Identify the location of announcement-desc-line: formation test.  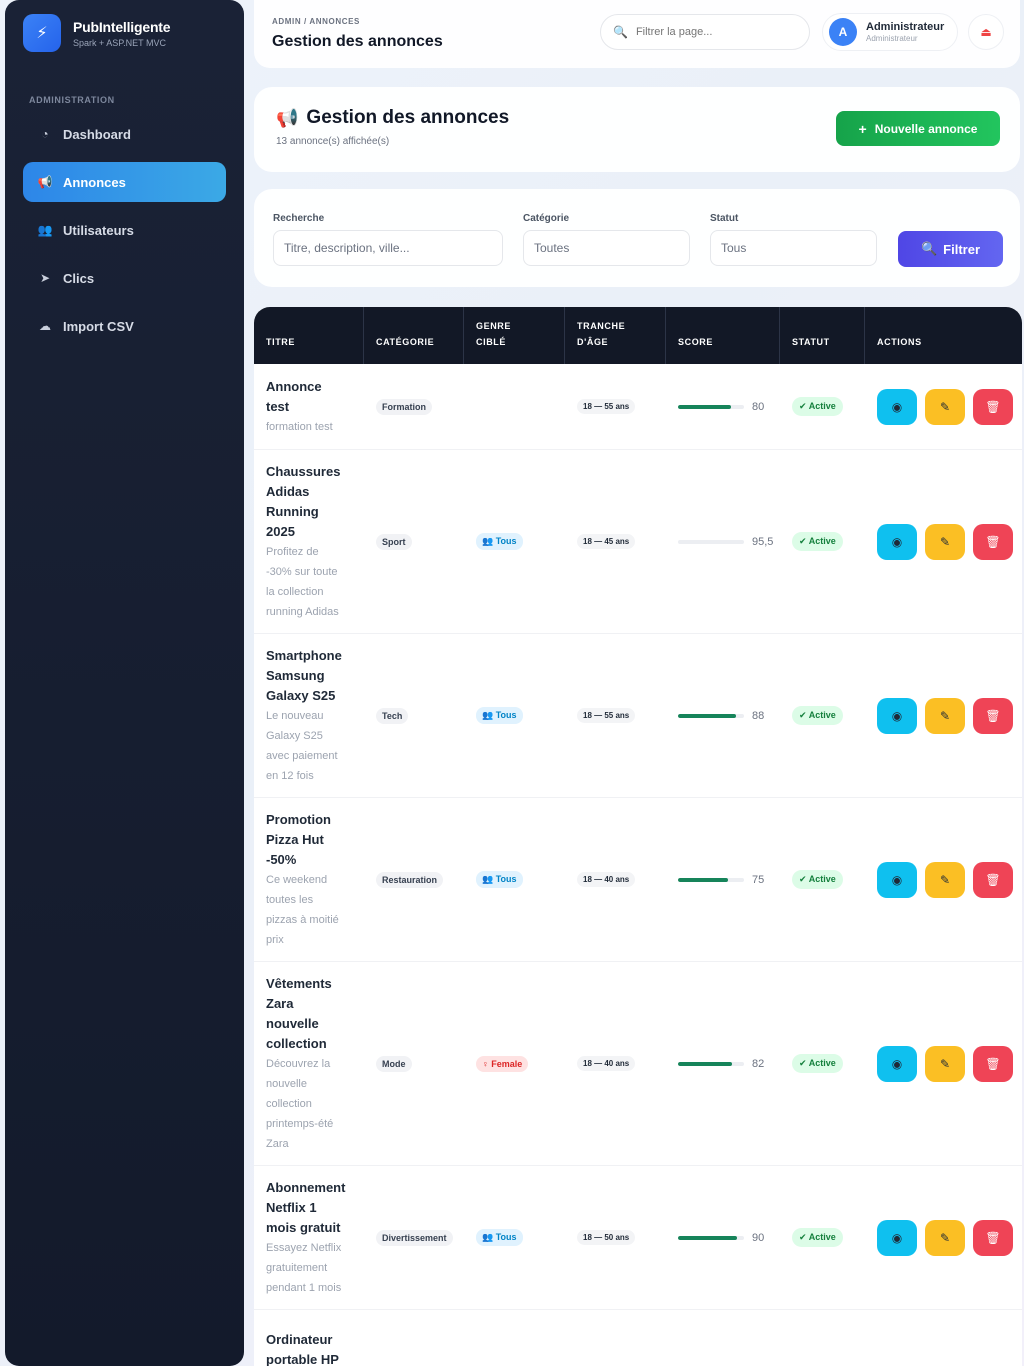
(299, 426).